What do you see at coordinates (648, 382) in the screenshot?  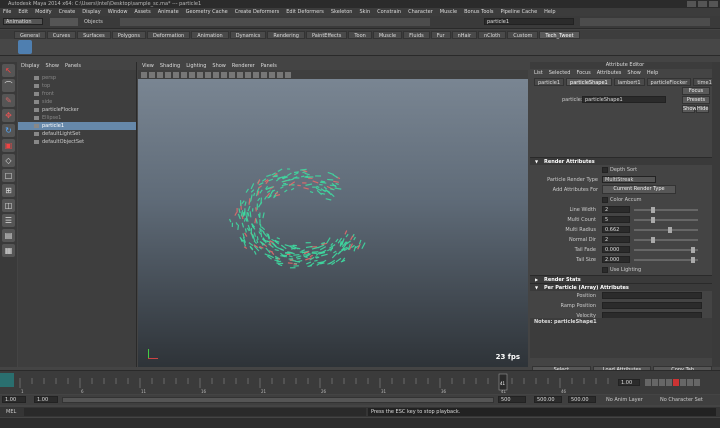 I see `go-start-icon` at bounding box center [648, 382].